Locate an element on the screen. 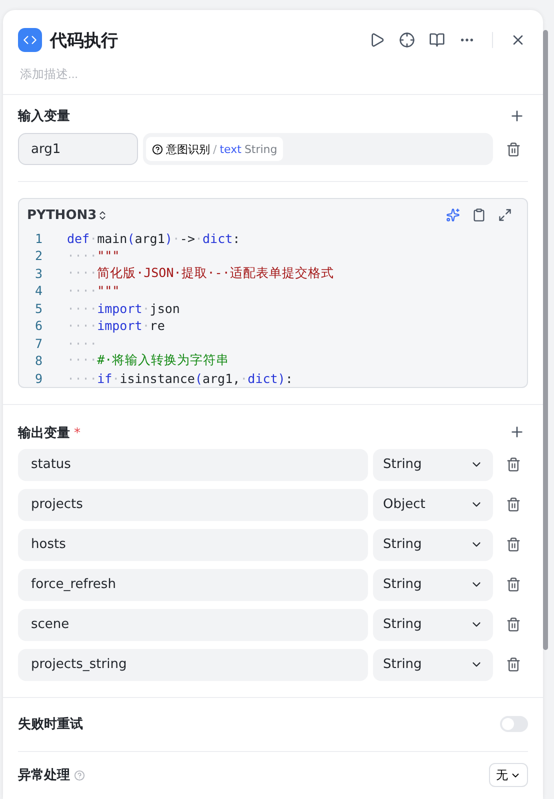 The width and height of the screenshot is (554, 799). field-name: text is located at coordinates (231, 149).